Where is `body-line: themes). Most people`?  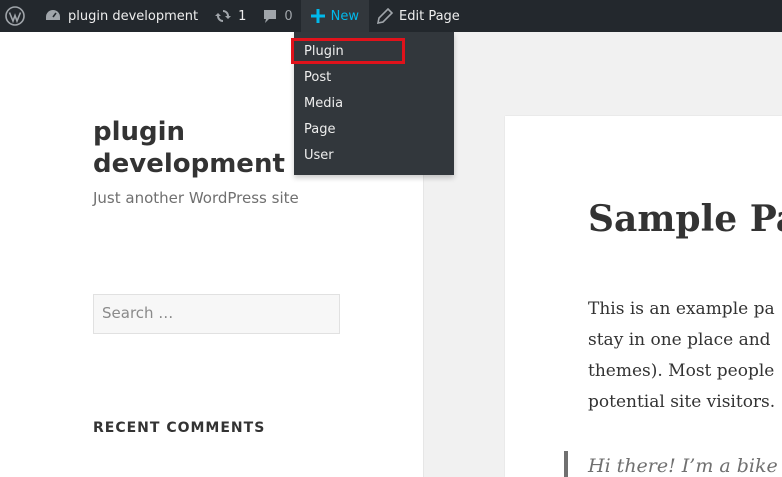
body-line: themes). Most people is located at coordinates (681, 371).